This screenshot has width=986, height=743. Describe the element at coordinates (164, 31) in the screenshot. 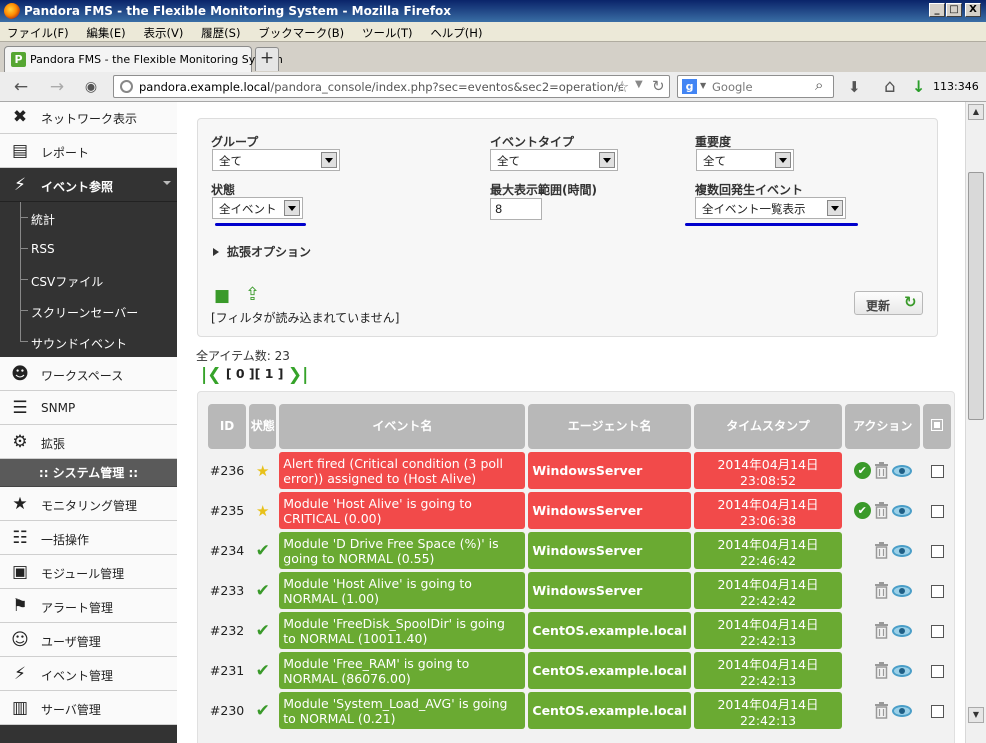

I see `menu-view: 表示(V)` at that location.